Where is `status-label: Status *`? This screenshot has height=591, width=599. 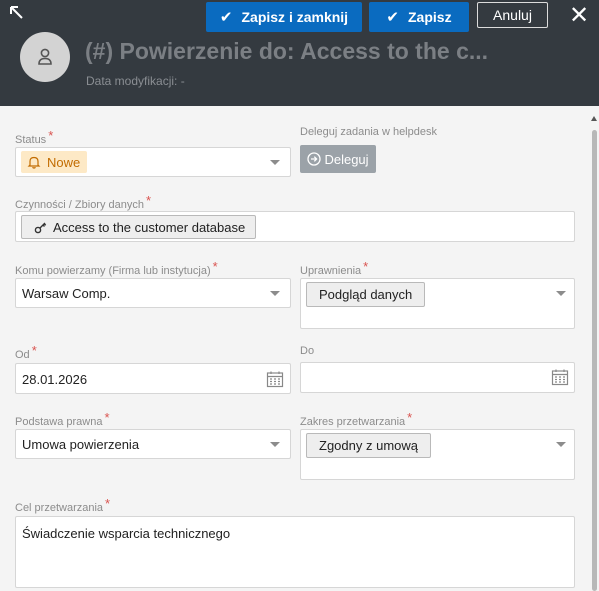
status-label: Status * is located at coordinates (34, 137).